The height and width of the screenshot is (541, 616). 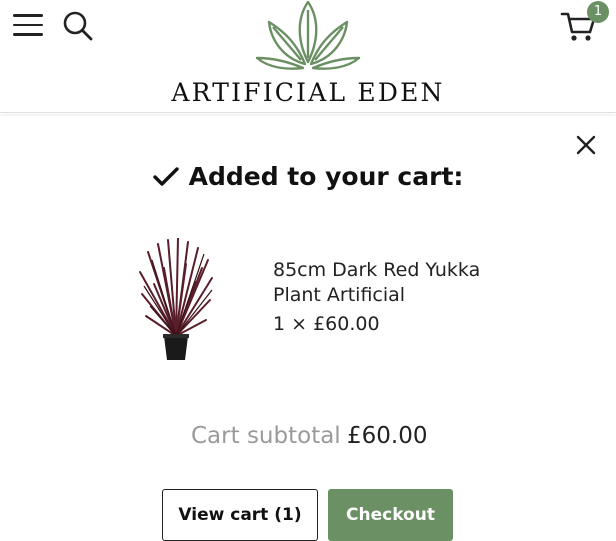 I want to click on cart-count-badge: 1, so click(x=598, y=12).